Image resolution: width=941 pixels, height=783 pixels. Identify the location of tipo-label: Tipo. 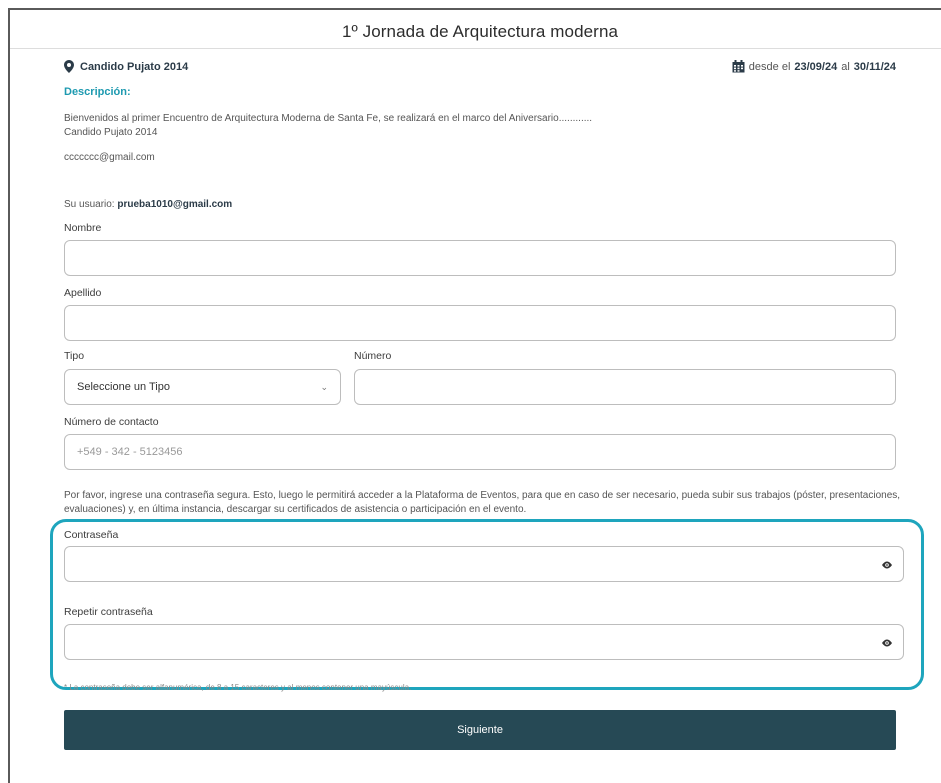
(74, 356).